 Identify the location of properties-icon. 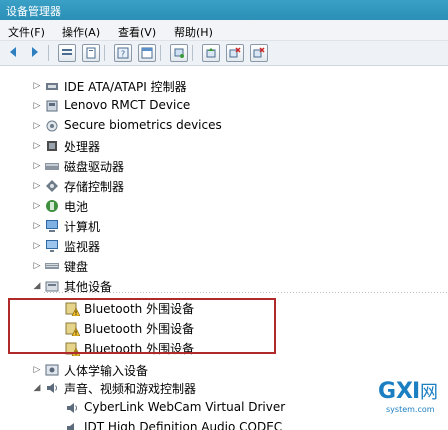
(91, 53).